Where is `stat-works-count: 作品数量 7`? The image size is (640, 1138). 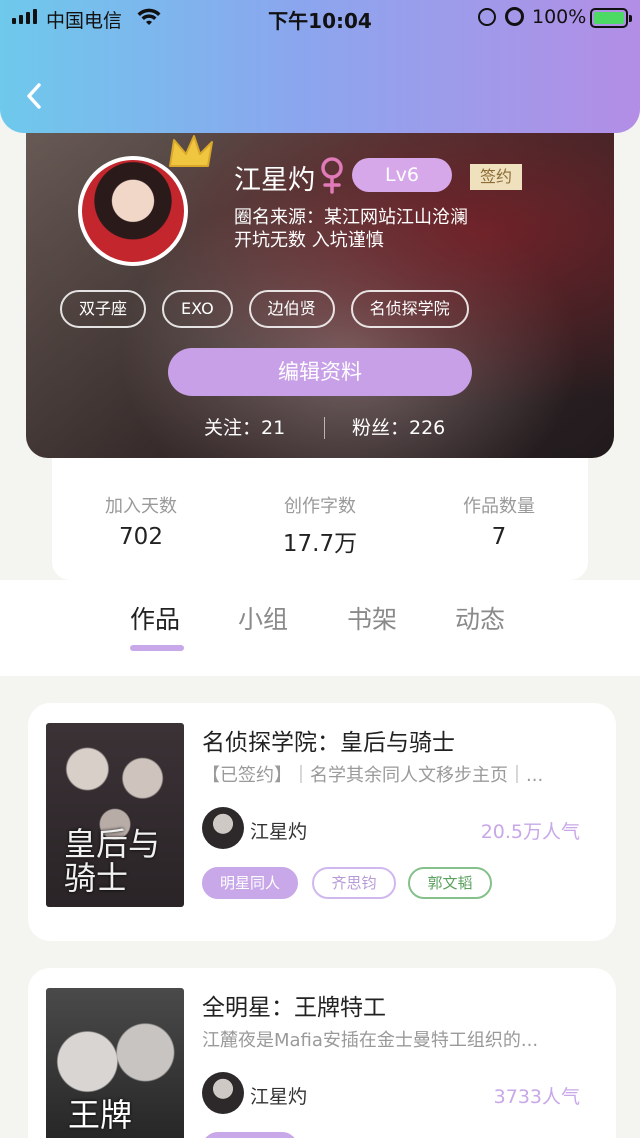 stat-works-count: 作品数量 7 is located at coordinates (499, 521).